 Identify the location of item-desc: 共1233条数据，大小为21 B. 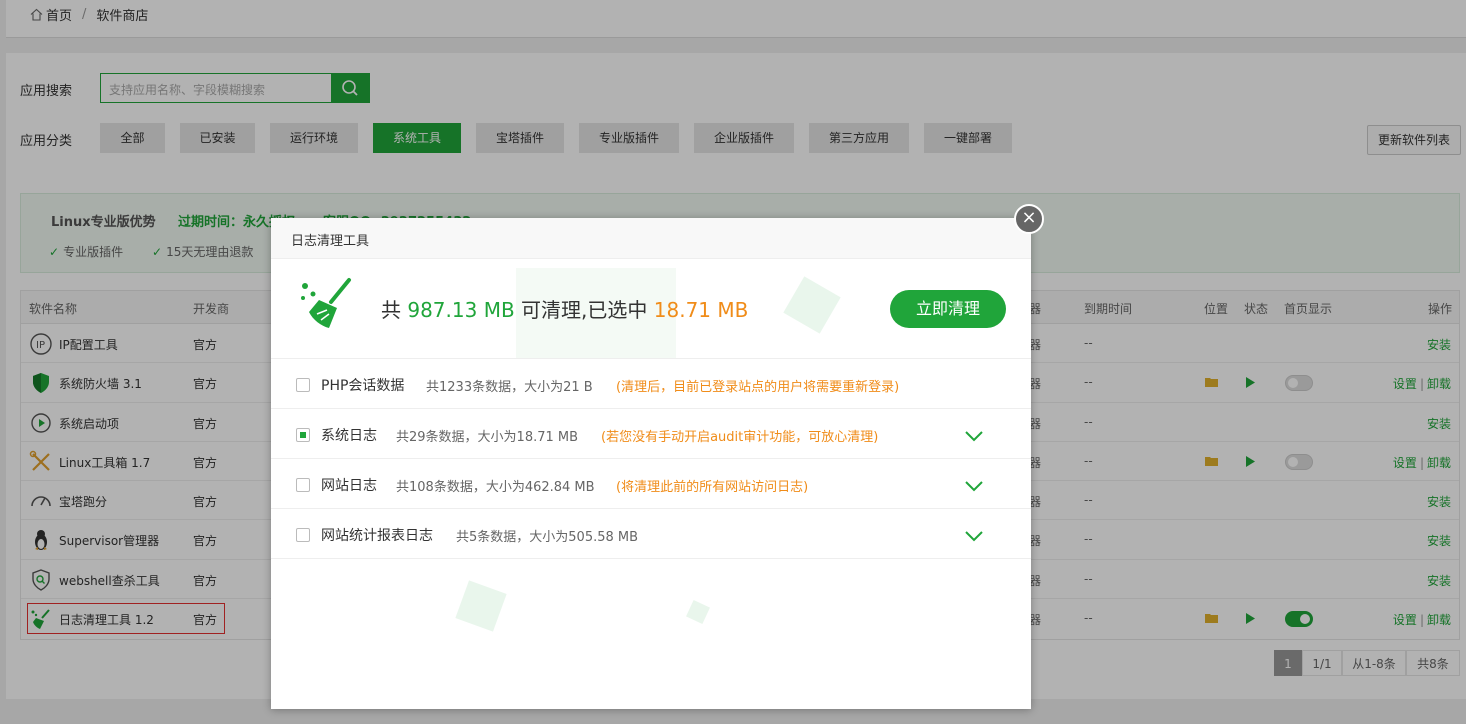
(509, 387).